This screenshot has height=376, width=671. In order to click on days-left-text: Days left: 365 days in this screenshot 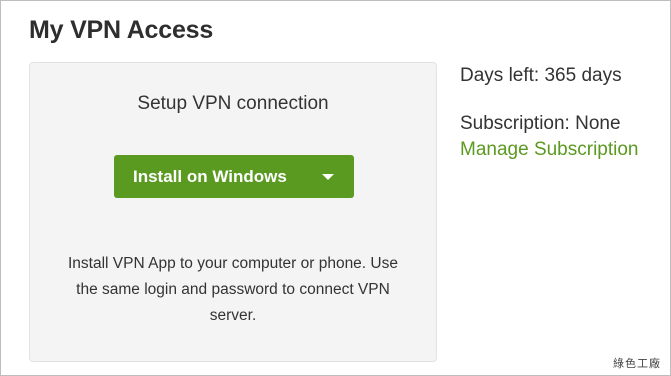, I will do `click(541, 75)`.